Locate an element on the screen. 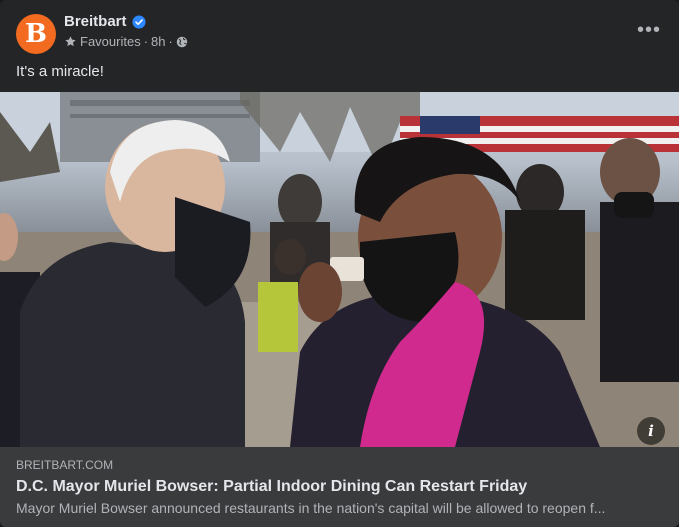 This screenshot has width=679, height=527. photo-info-button: i is located at coordinates (651, 431).